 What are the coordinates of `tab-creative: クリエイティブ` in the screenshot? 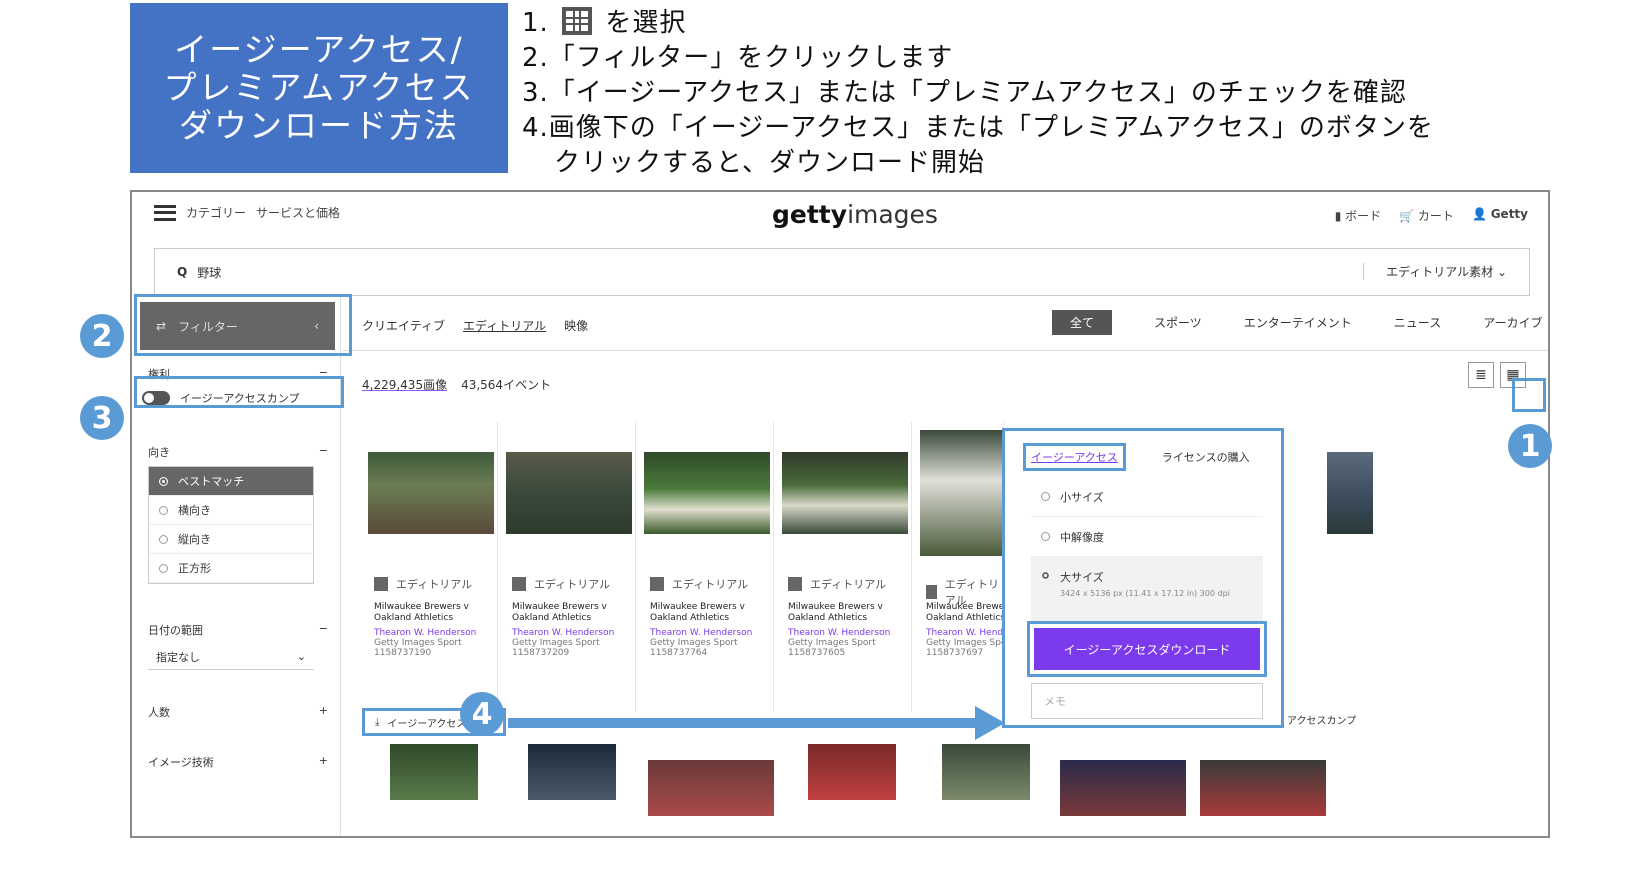 It's located at (403, 325).